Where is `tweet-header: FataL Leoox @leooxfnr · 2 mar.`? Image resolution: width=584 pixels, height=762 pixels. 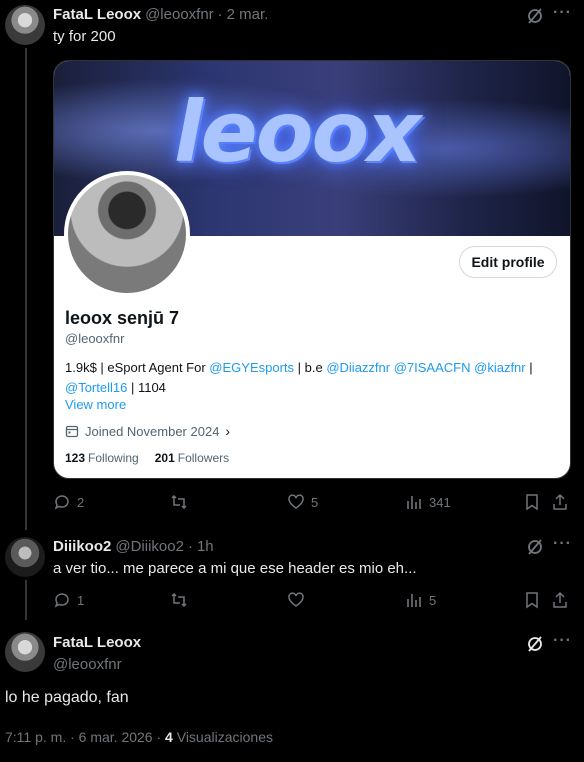 tweet-header: FataL Leoox @leooxfnr · 2 mar. is located at coordinates (160, 14).